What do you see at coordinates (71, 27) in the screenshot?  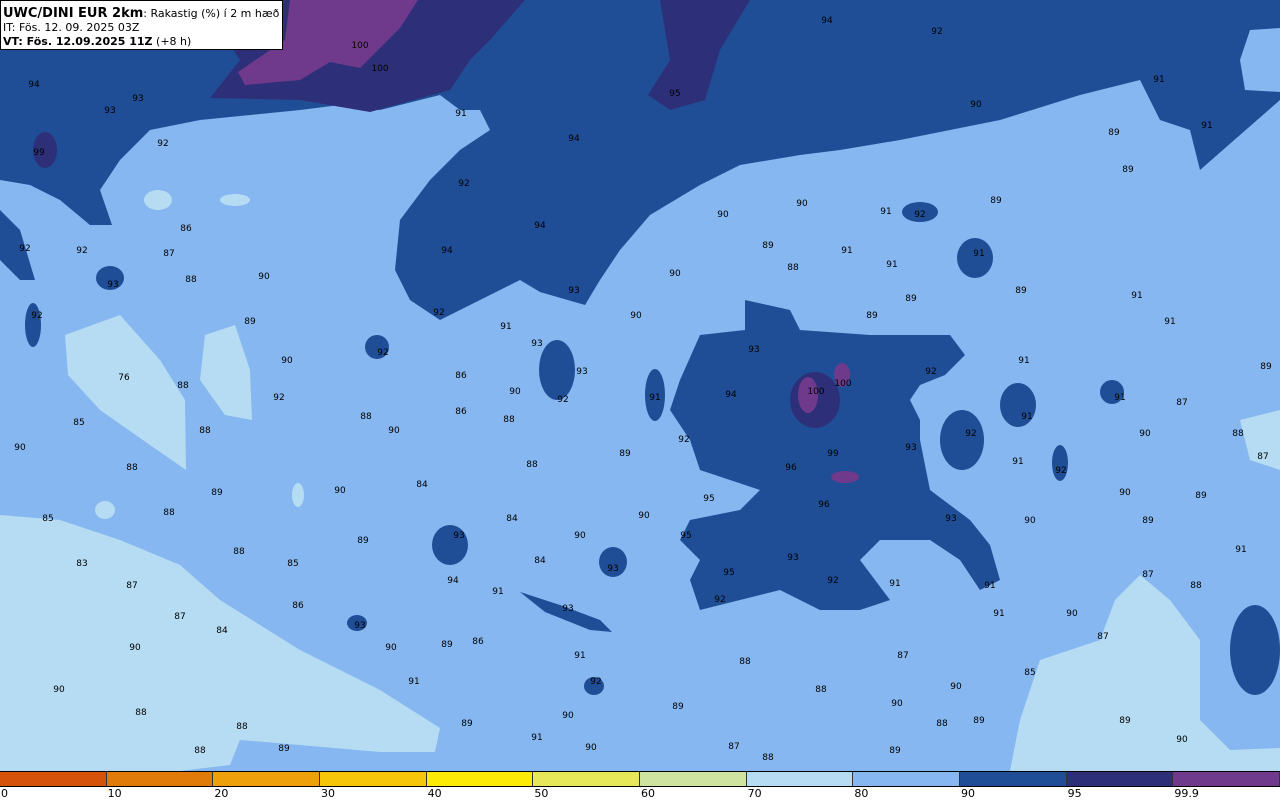 I see `init-time: IT: Fös. 12. 09. 2025 03Z` at bounding box center [71, 27].